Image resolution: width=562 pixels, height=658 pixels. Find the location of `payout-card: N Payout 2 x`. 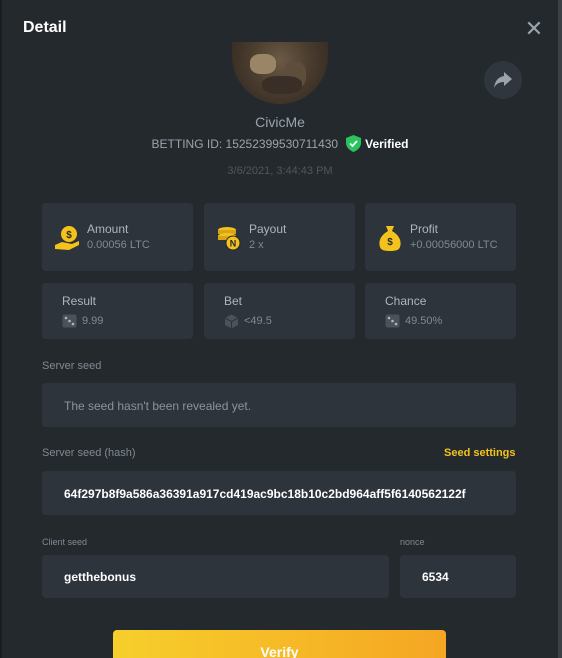

payout-card: N Payout 2 x is located at coordinates (279, 237).